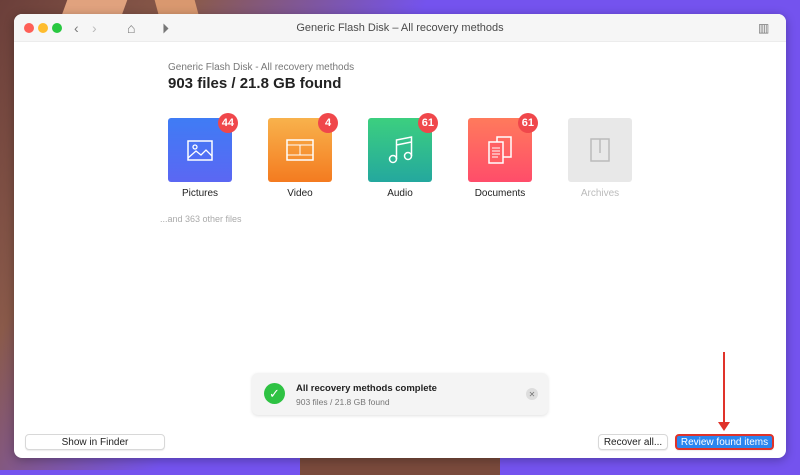  What do you see at coordinates (343, 402) in the screenshot?
I see `toast-detail: 903 files / 21.8 GB found` at bounding box center [343, 402].